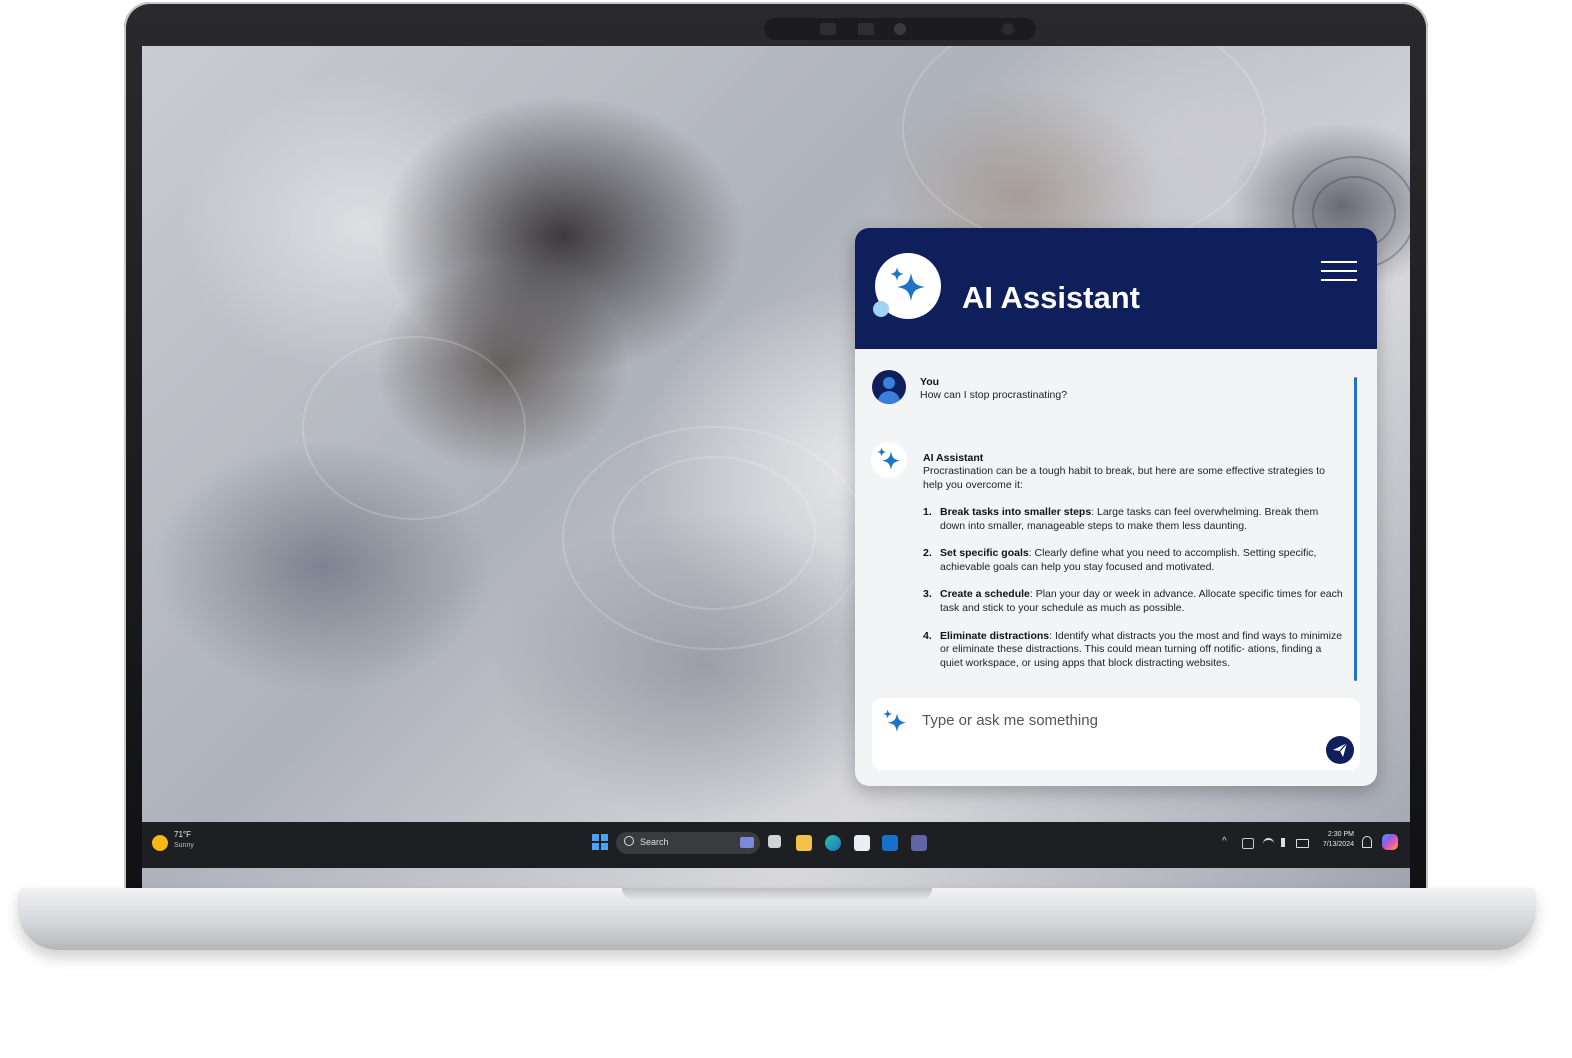  Describe the element at coordinates (994, 395) in the screenshot. I see `user-message-text: How can I stop procrastinating?` at that location.